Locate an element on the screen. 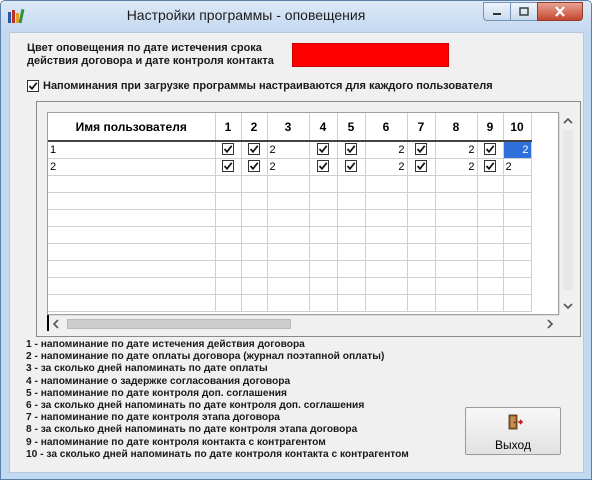  user-name-cell: 2 is located at coordinates (132, 167).